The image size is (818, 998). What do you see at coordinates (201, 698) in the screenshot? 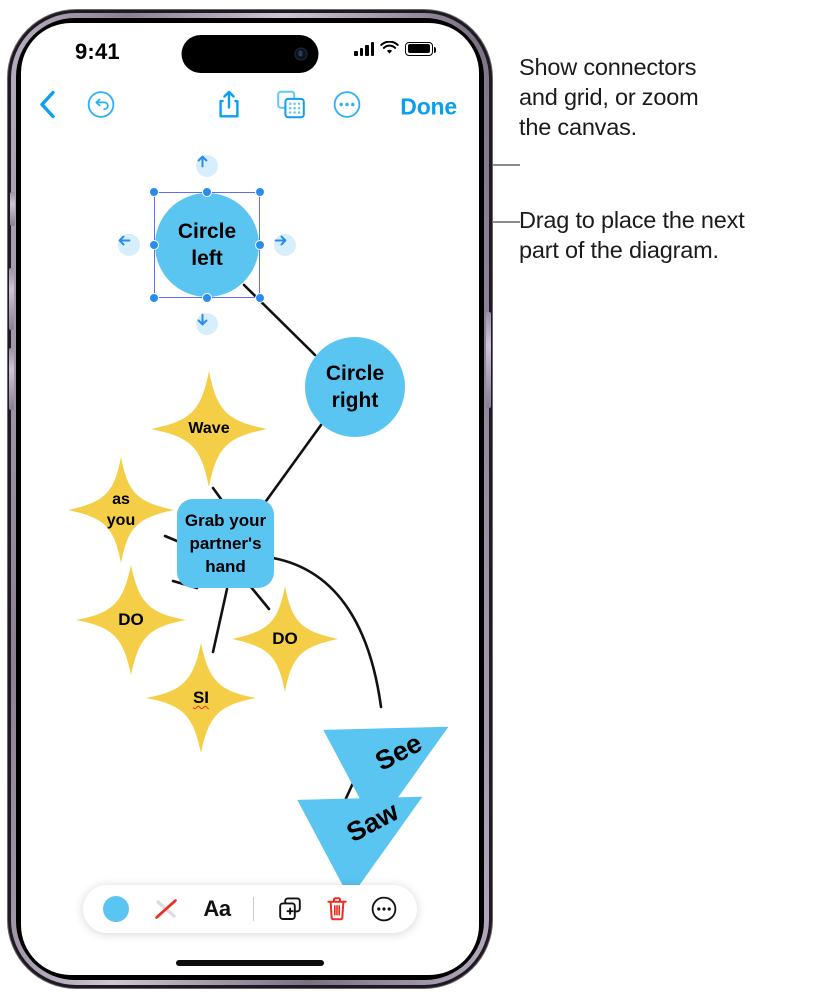
I see `shape-star-si` at bounding box center [201, 698].